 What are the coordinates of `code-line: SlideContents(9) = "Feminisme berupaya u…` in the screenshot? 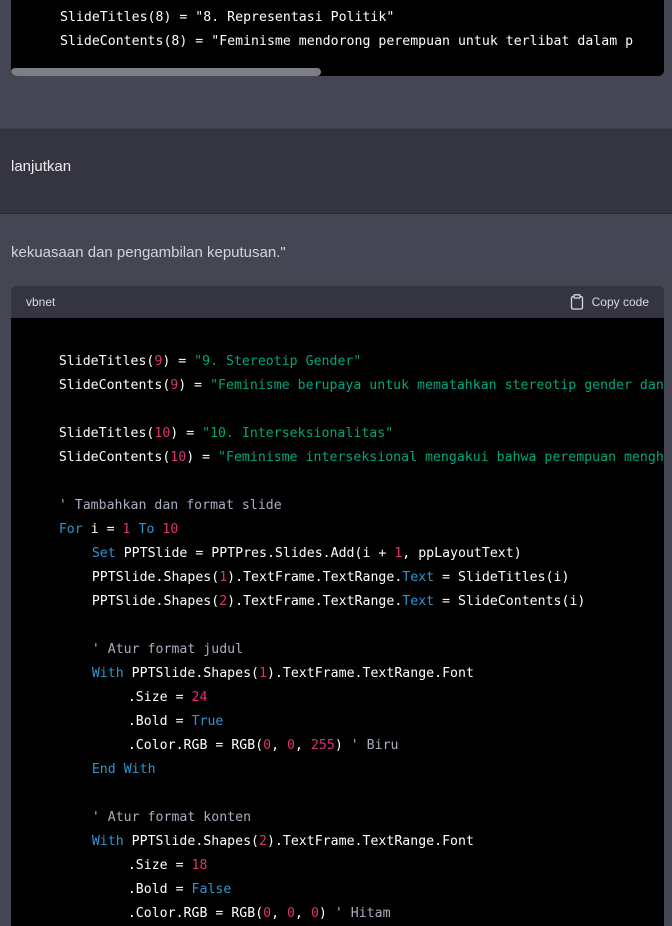 It's located at (345, 385).